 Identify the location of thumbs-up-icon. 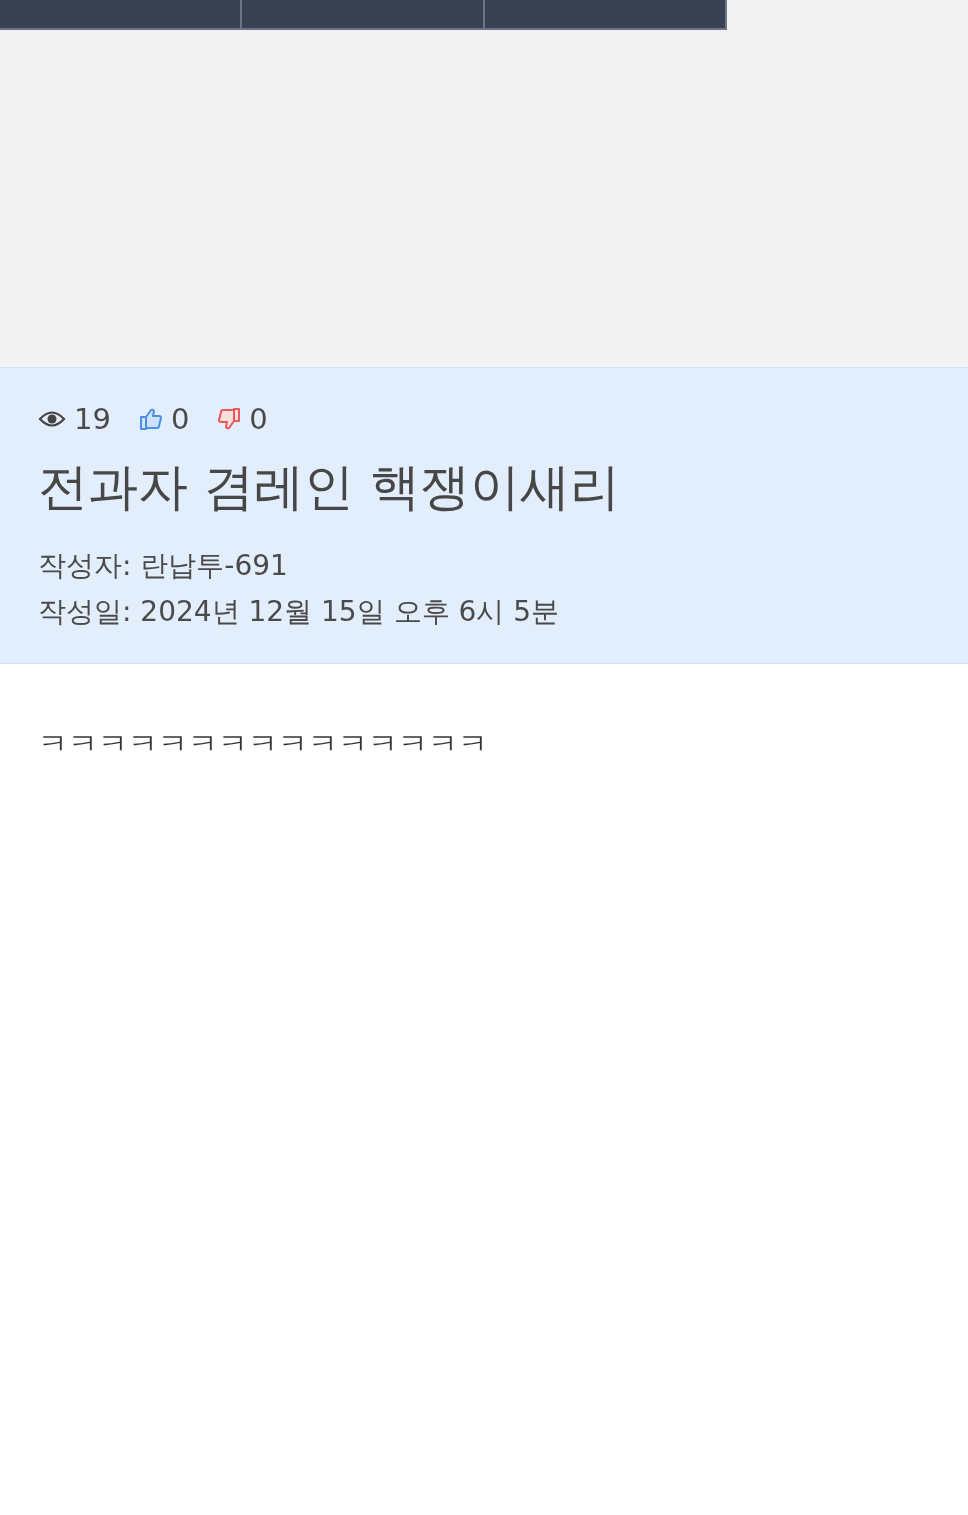
(150, 419).